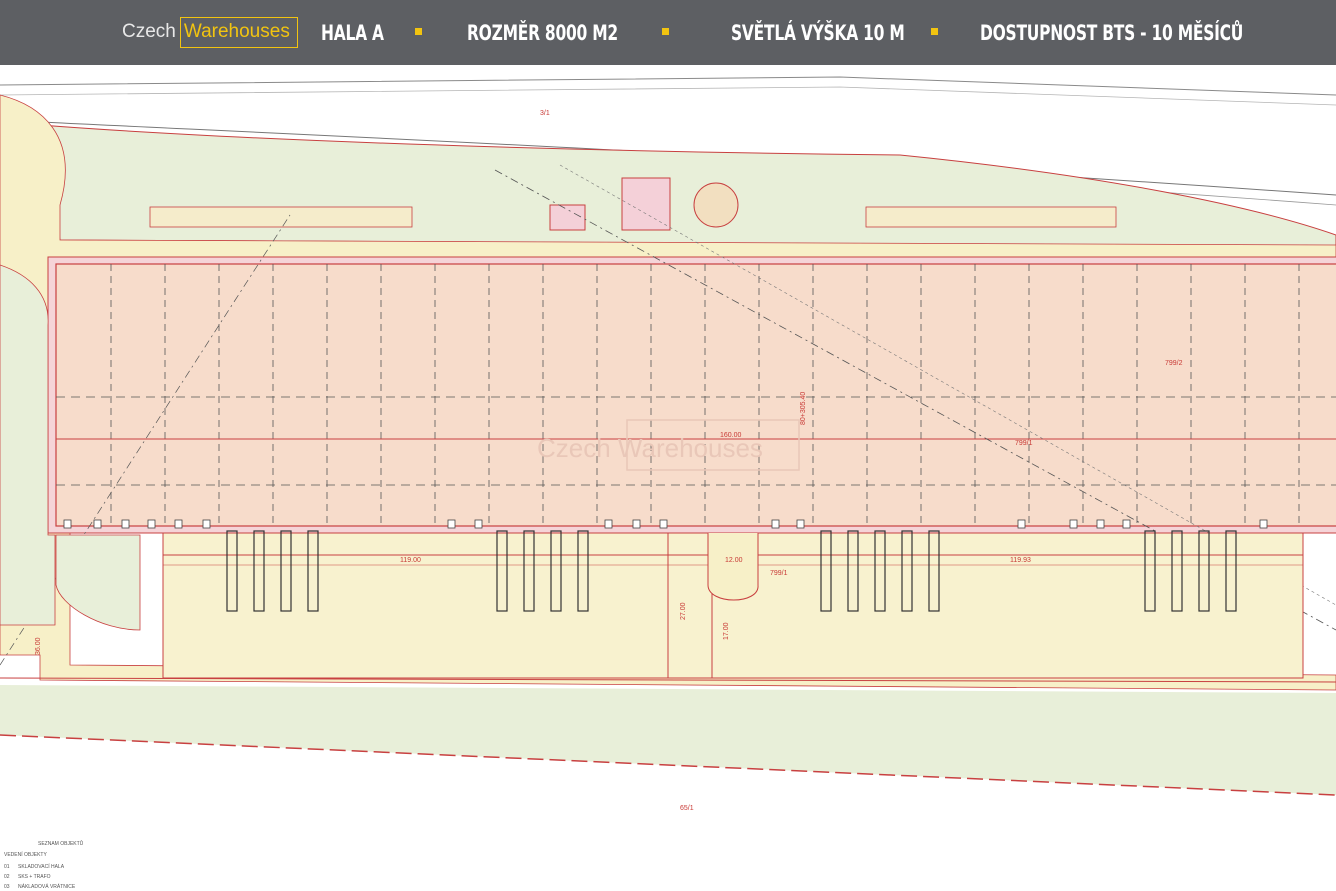 Image resolution: width=1336 pixels, height=891 pixels. Describe the element at coordinates (7, 877) in the screenshot. I see `legend-code: 02` at that location.